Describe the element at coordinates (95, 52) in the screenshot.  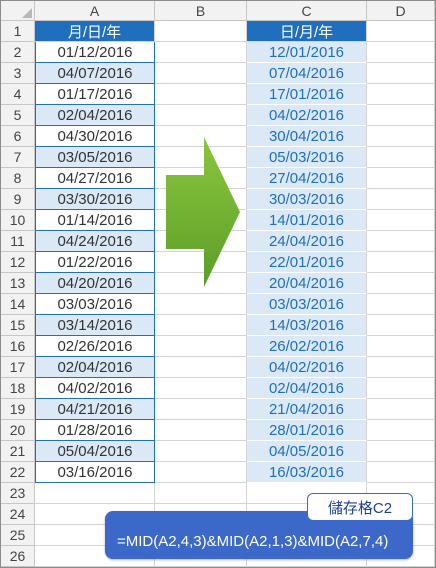
I see `cell-a2: 01/12/2016` at that location.